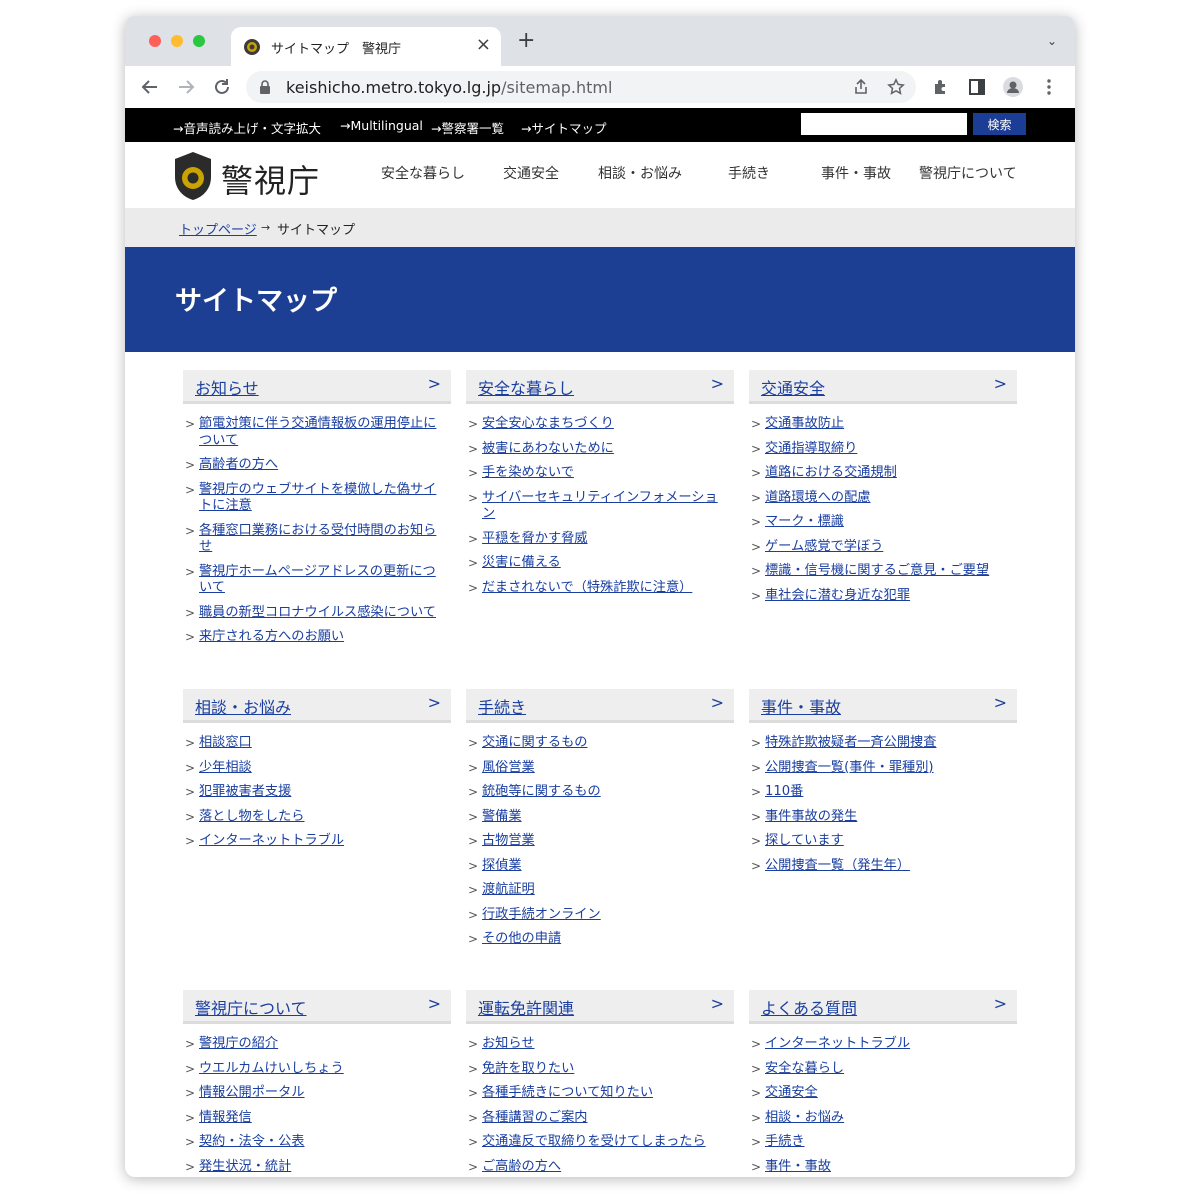 This screenshot has height=1194, width=1200. What do you see at coordinates (564, 127) in the screenshot?
I see `utility-link-sitemap: →サイトマップ` at bounding box center [564, 127].